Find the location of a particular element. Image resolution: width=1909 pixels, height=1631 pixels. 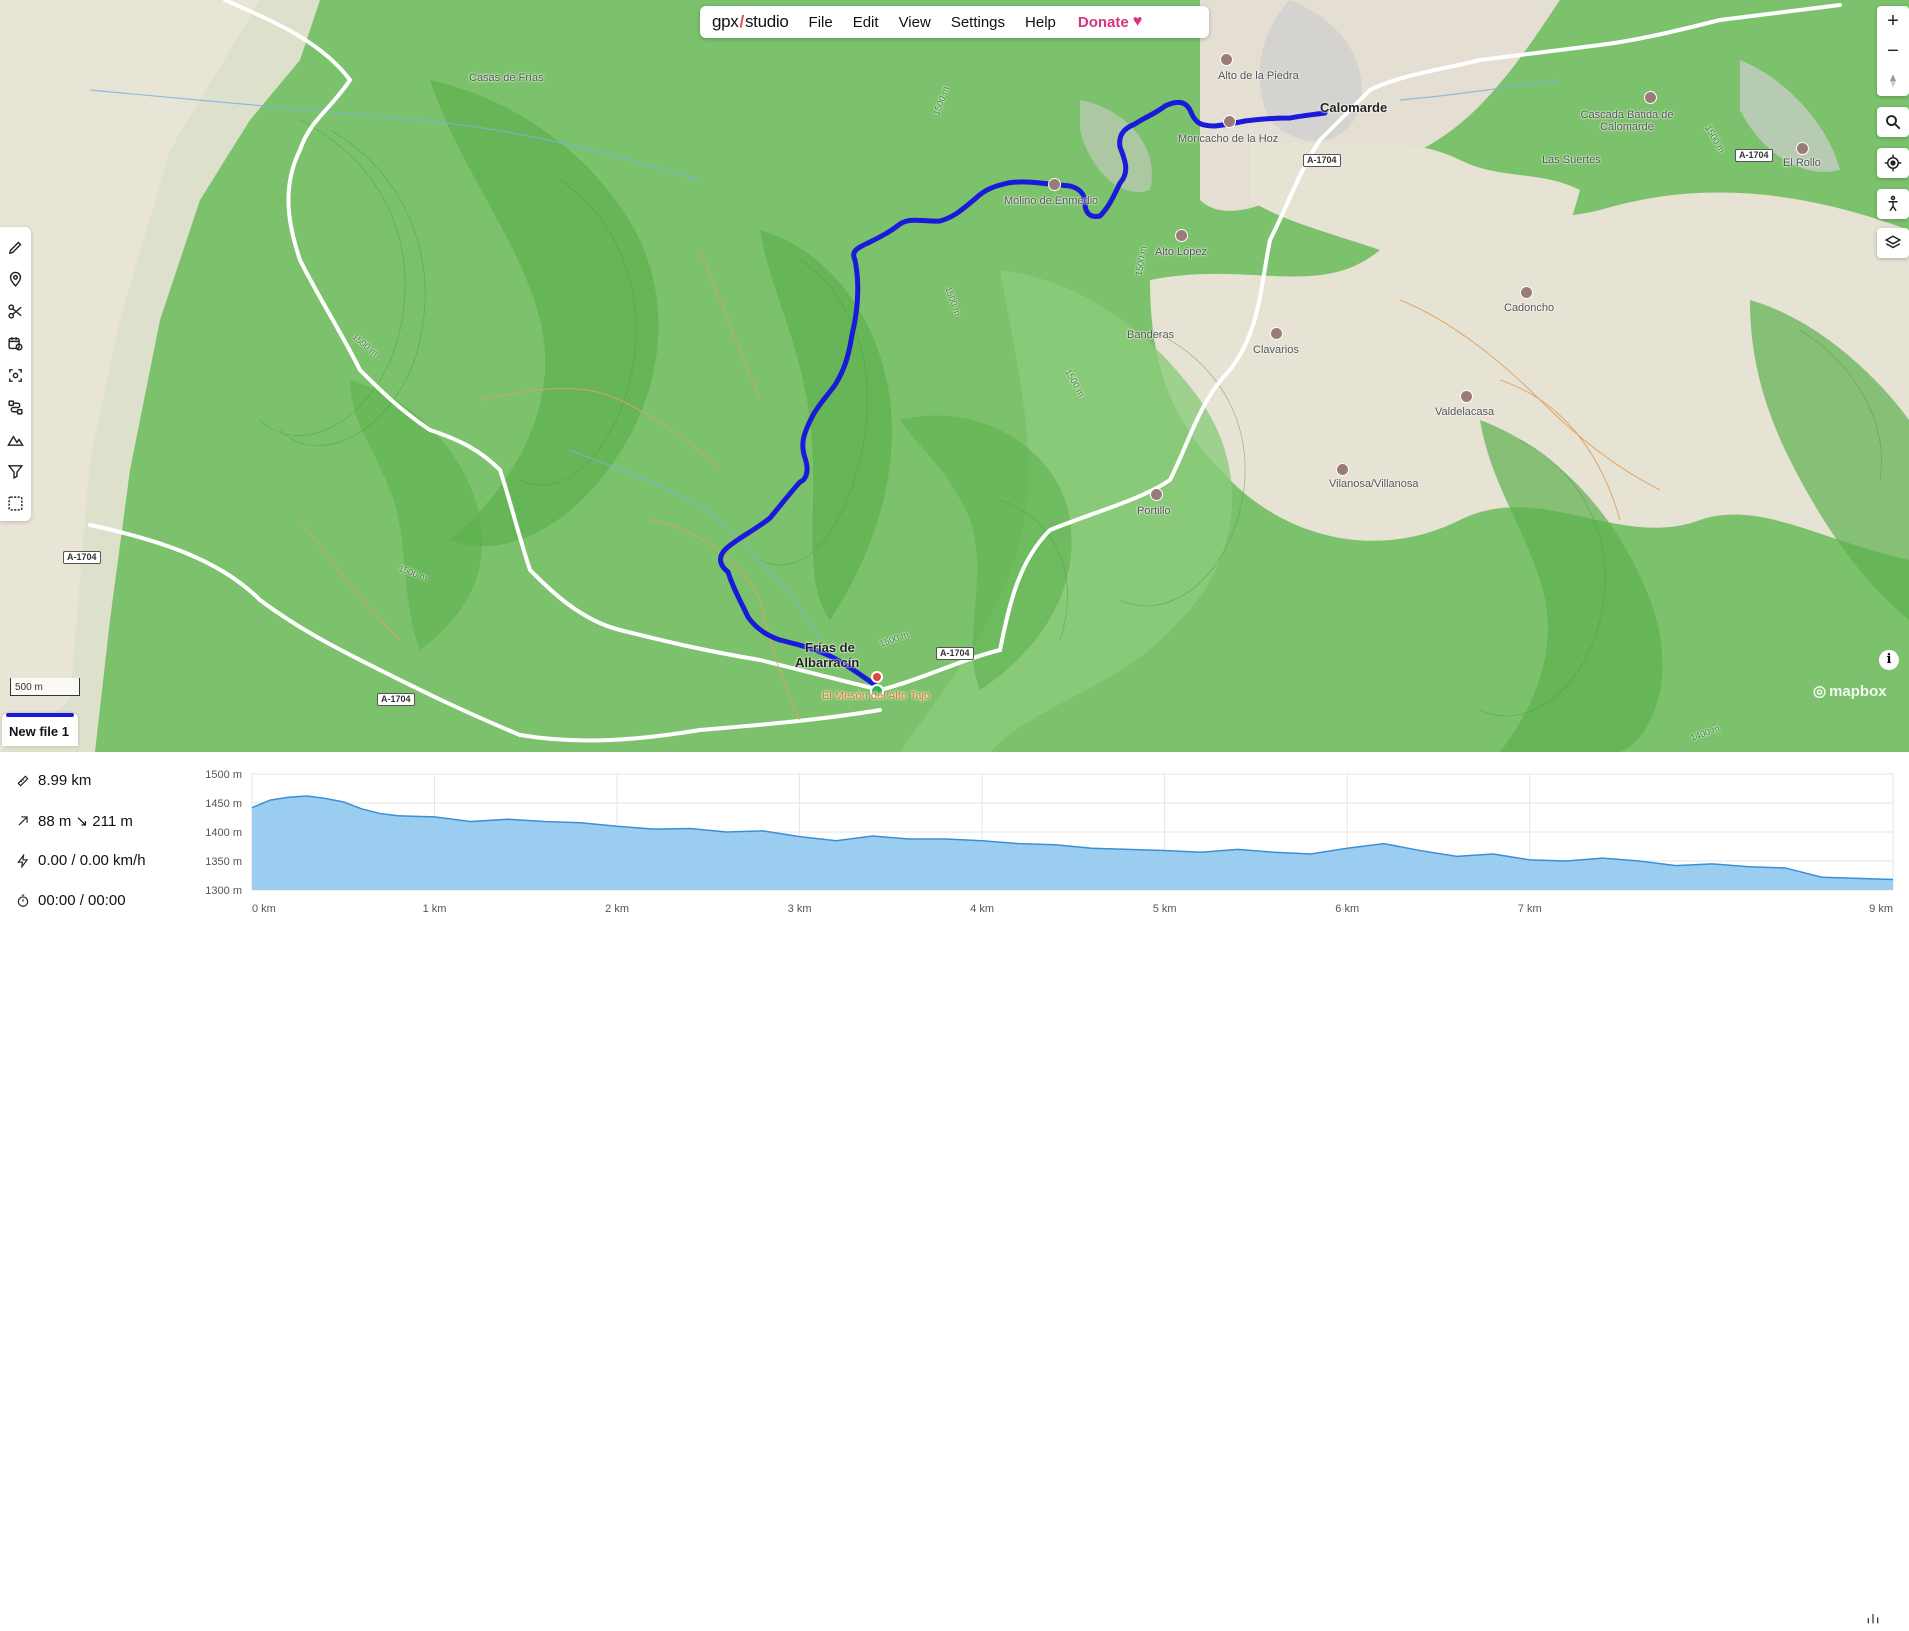

time-tool is located at coordinates (15, 343).